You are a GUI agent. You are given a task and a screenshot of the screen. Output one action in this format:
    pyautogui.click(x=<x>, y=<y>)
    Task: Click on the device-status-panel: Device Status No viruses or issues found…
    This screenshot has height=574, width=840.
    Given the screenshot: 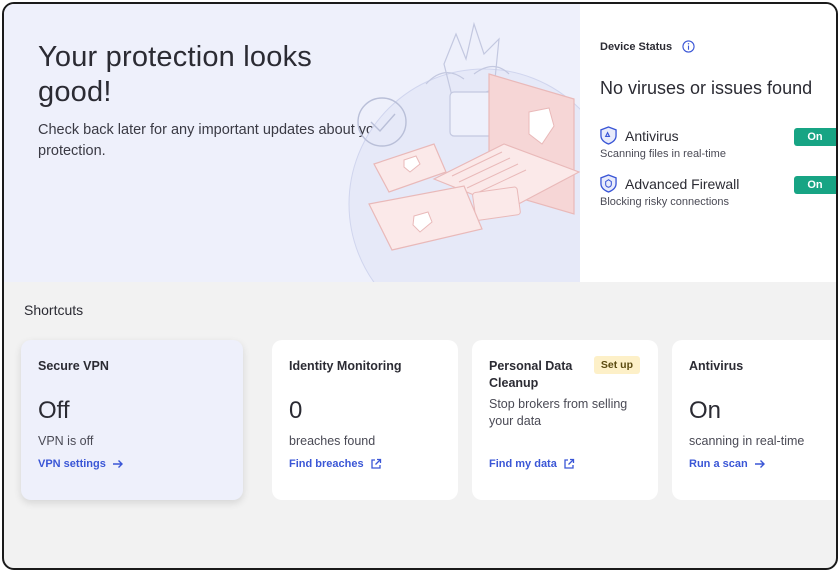 What is the action you would take?
    pyautogui.click(x=708, y=143)
    